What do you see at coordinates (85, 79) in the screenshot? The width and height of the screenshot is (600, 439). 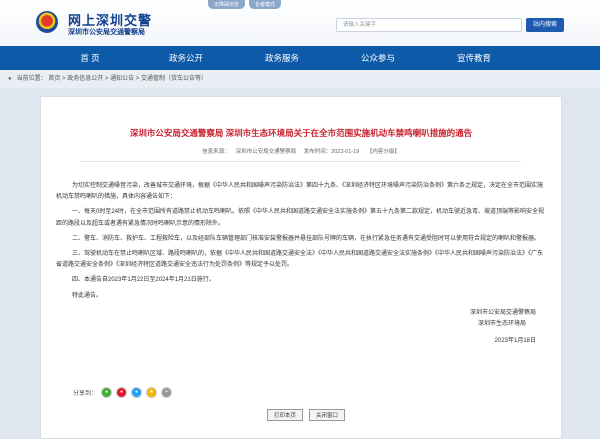 I see `breadcrumb-gov-info: 政务信息公开` at bounding box center [85, 79].